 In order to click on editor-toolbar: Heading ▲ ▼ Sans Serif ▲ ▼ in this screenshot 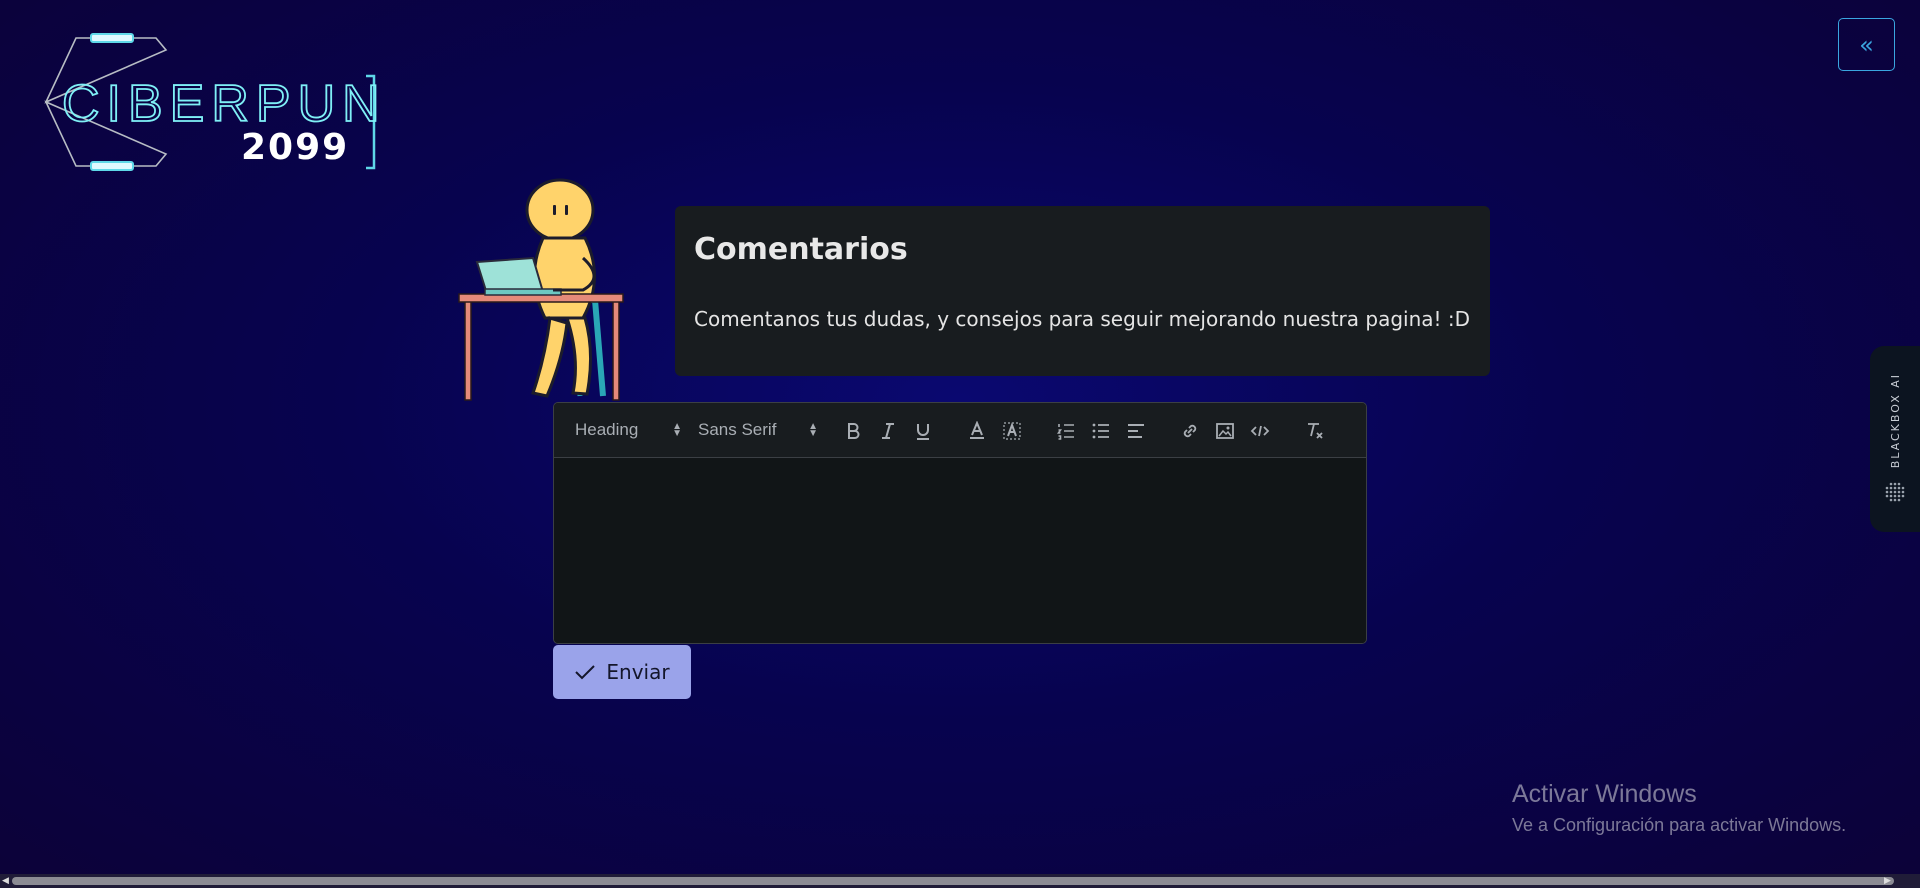, I will do `click(960, 430)`.